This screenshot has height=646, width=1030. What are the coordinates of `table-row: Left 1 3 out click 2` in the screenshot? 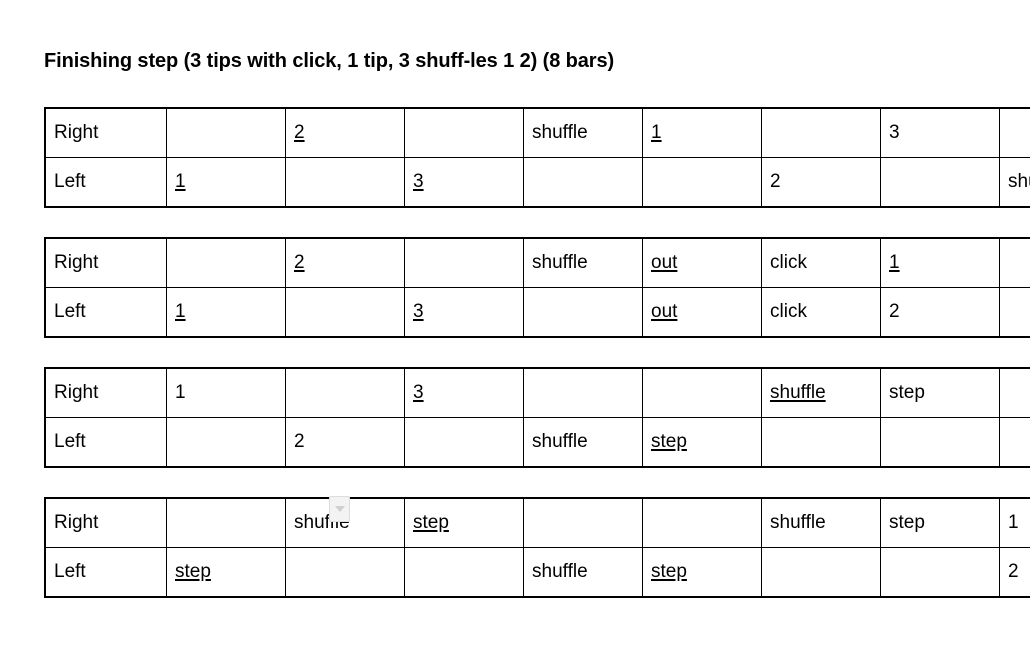 It's located at (537, 312).